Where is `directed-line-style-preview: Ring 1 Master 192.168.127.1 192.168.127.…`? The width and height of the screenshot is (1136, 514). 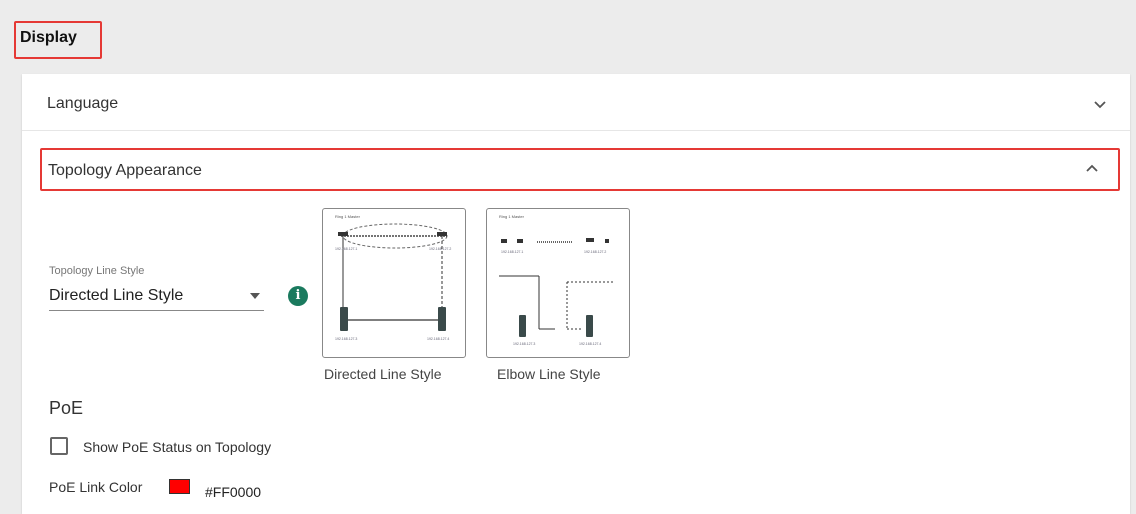 directed-line-style-preview: Ring 1 Master 192.168.127.1 192.168.127.… is located at coordinates (394, 283).